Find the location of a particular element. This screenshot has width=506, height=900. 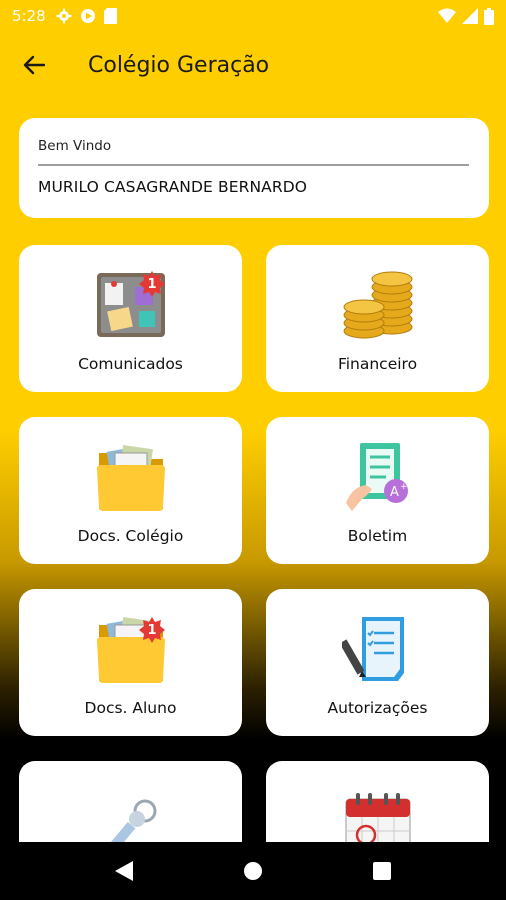

tile-docs-colegio: Docs. Colégio is located at coordinates (130, 490).